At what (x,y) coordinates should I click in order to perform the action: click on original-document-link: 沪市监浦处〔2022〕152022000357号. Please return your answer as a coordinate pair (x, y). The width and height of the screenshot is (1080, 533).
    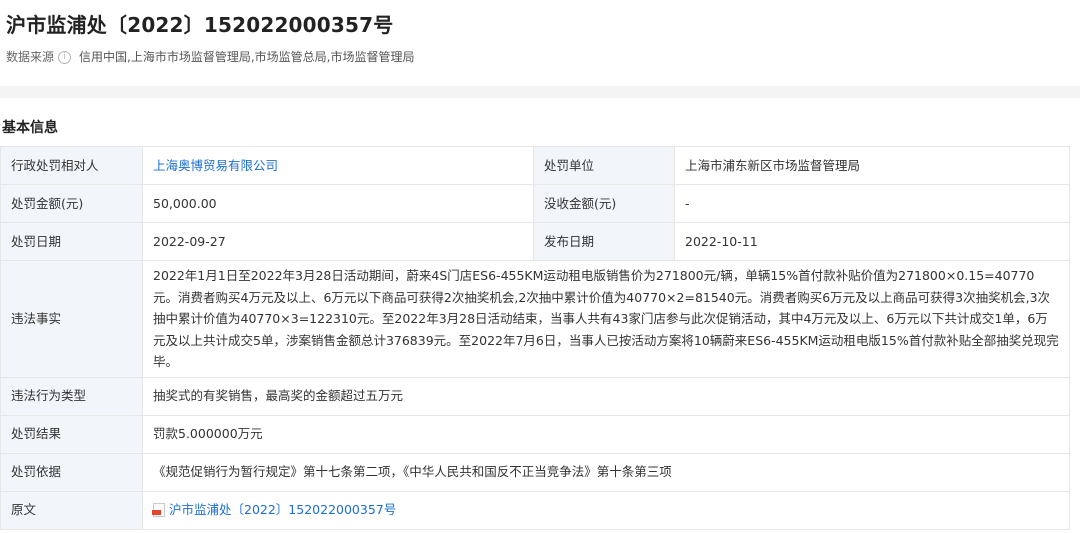
    Looking at the image, I should click on (605, 510).